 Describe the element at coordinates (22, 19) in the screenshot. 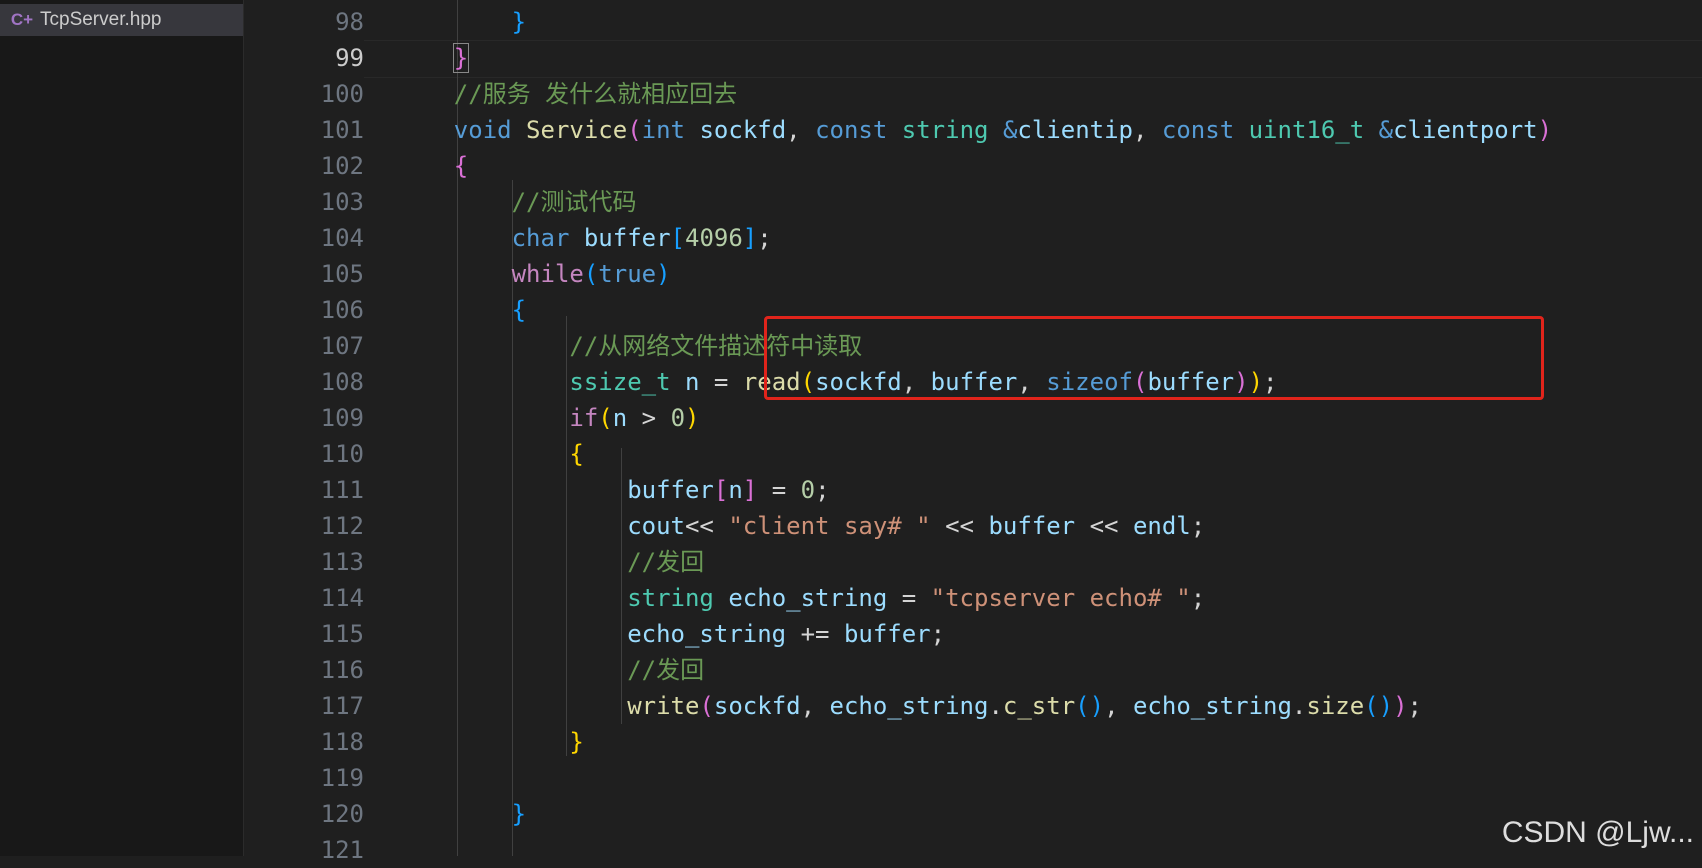

I see `cpp-header-icon: C+` at that location.